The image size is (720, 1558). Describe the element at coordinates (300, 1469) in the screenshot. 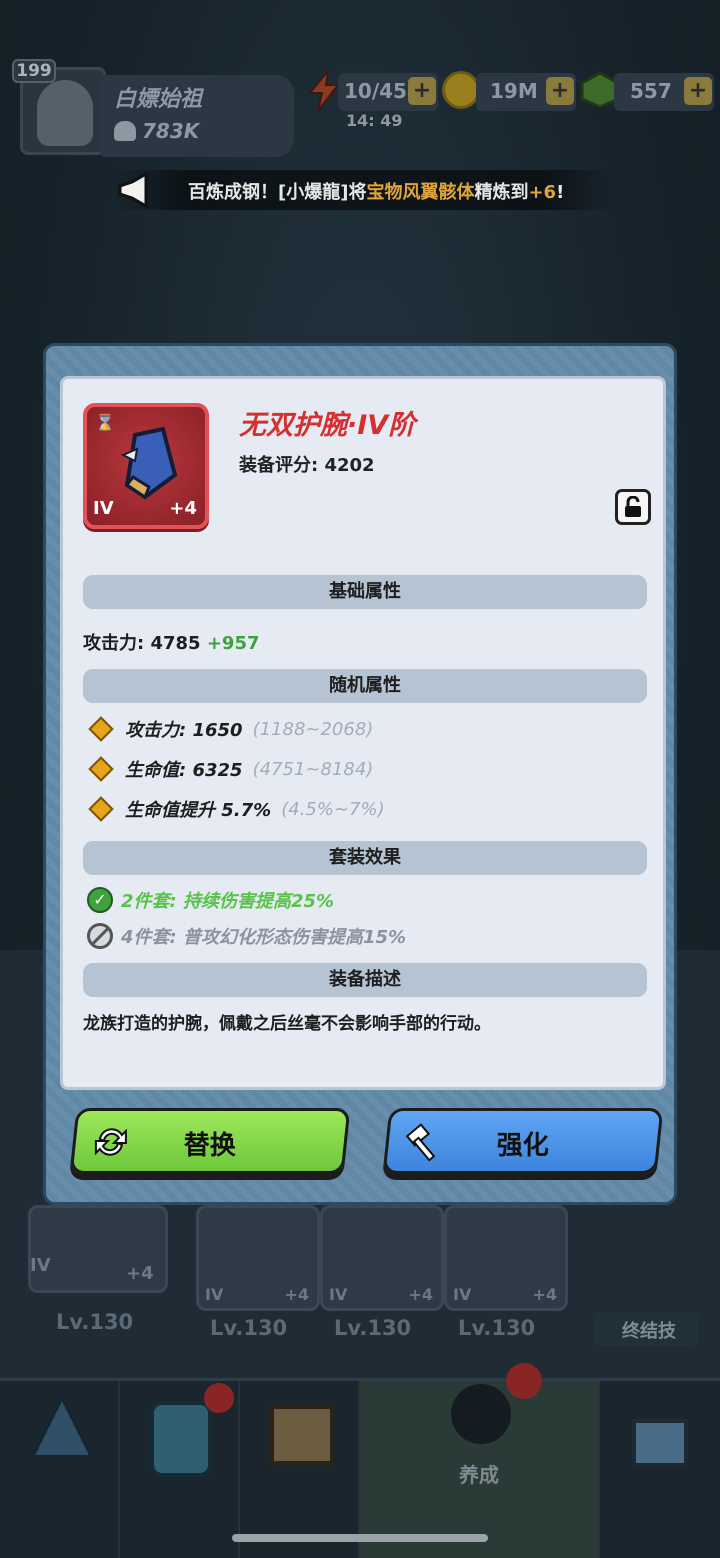

I see `nav-item-map` at that location.